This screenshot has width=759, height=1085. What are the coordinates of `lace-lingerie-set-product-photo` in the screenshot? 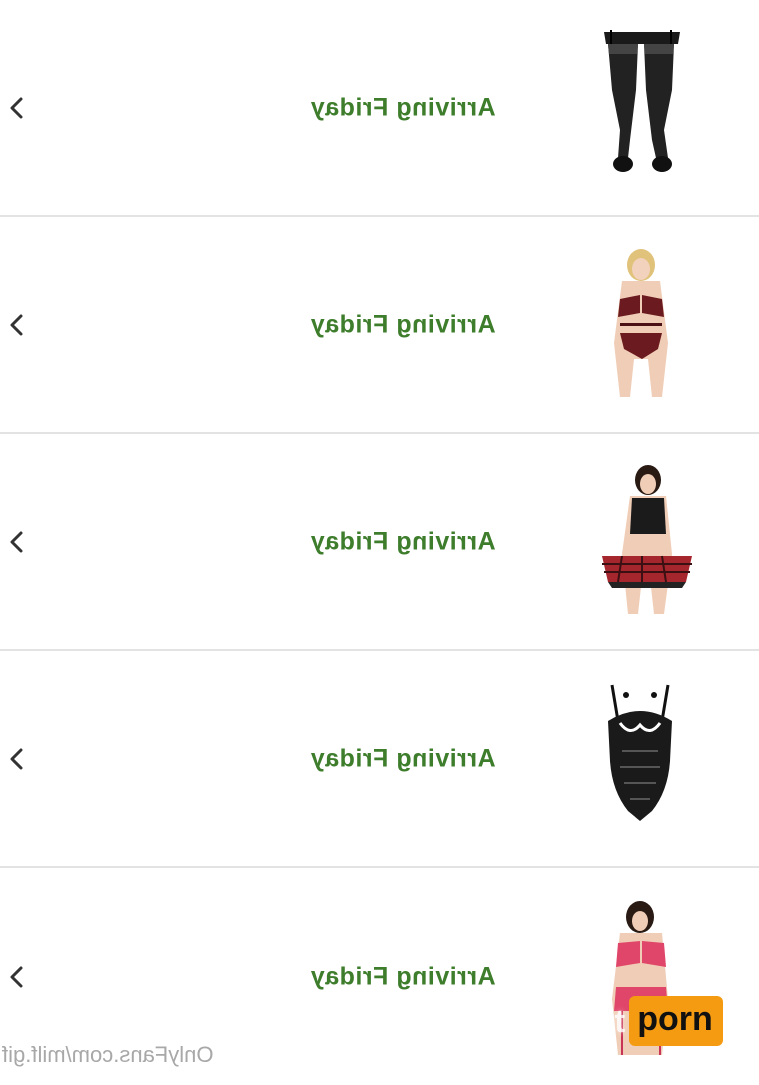 It's located at (641, 324).